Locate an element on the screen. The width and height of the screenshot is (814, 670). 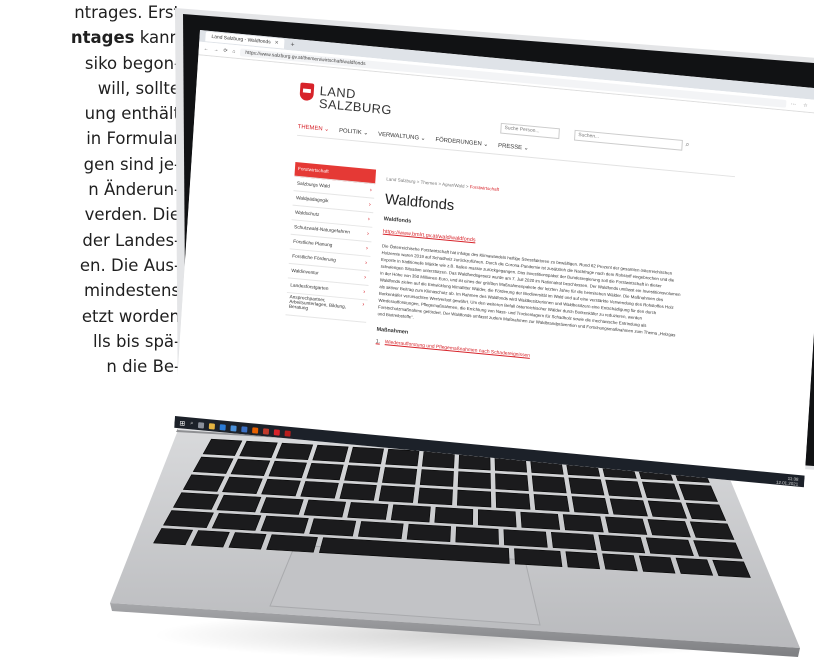
clock: 11:38 12.01.2021 is located at coordinates (787, 480).